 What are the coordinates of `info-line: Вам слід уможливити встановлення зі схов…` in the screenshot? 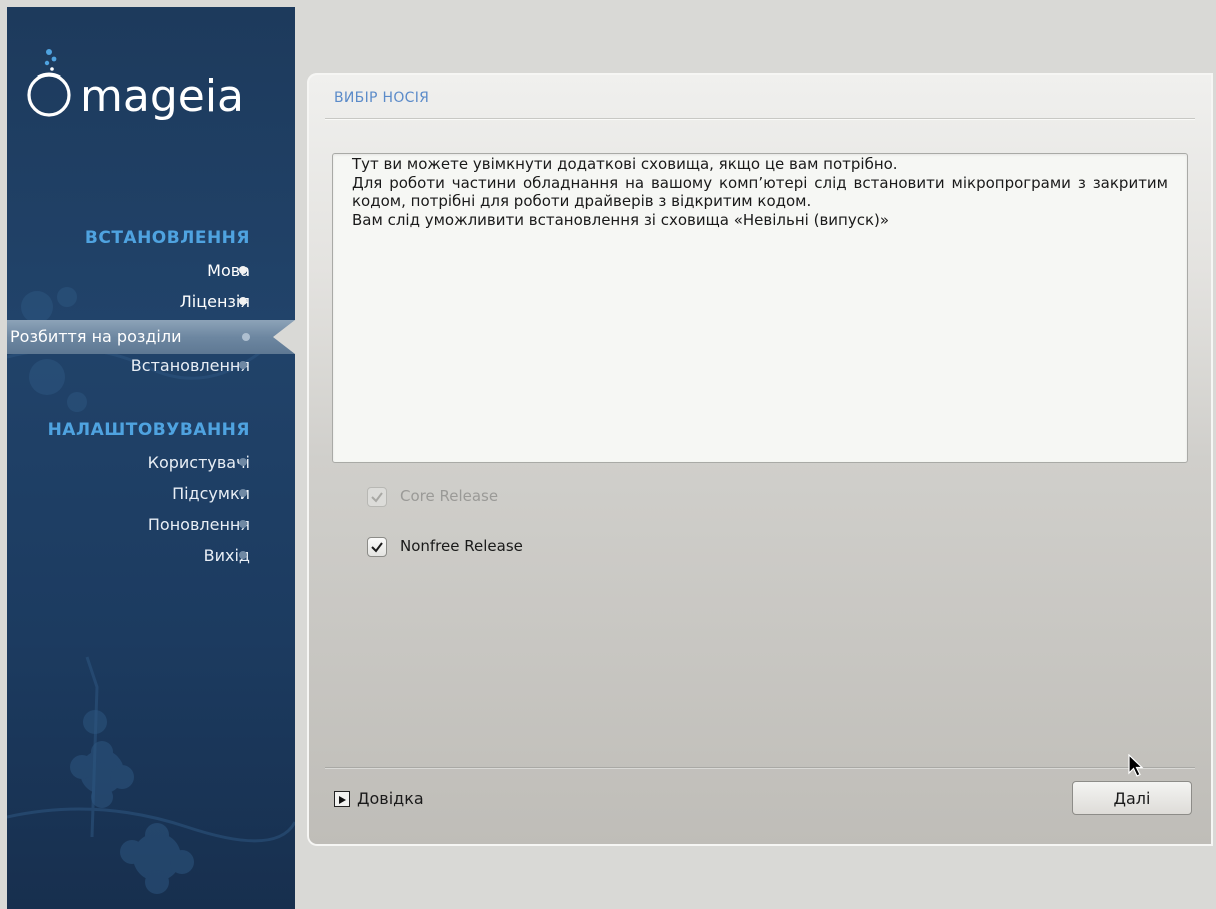 It's located at (621, 219).